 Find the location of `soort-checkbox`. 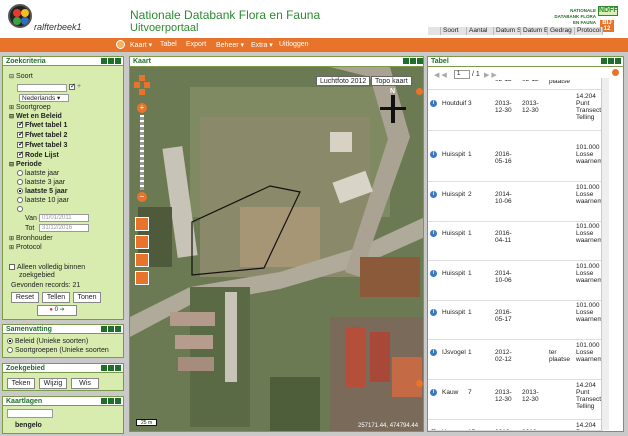

soort-checkbox is located at coordinates (72, 86).